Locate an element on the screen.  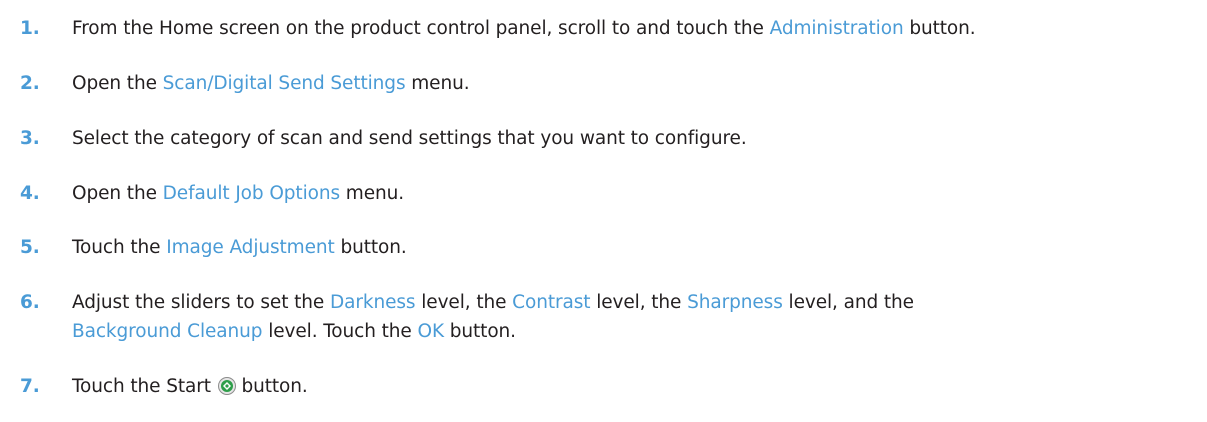
step-text-run: Adjust the sliders to set the is located at coordinates (201, 302).